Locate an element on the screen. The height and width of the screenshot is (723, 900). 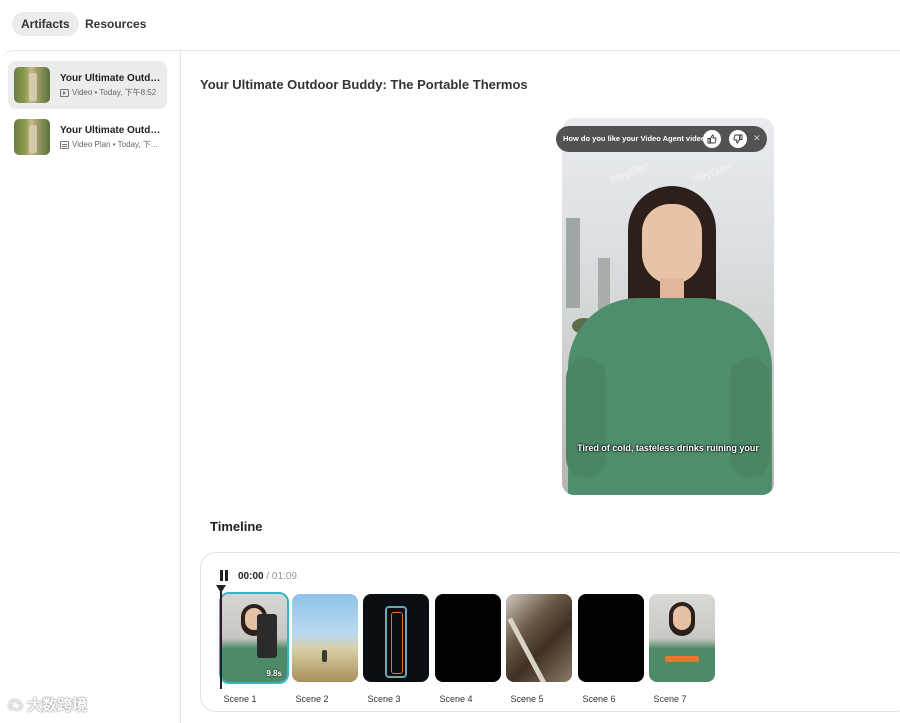
watermark-icon: ☁ is located at coordinates (16, 705).